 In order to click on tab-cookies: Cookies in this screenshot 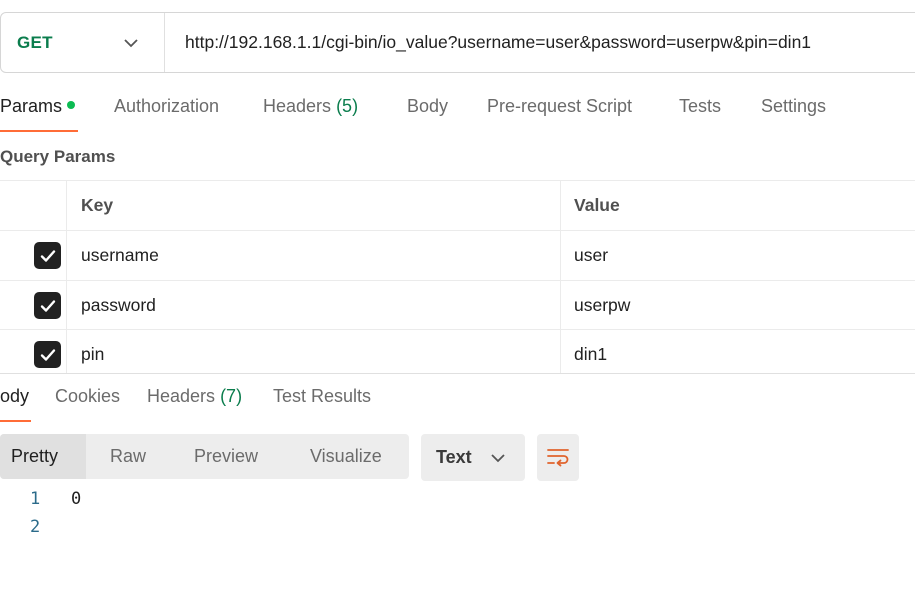, I will do `click(87, 404)`.